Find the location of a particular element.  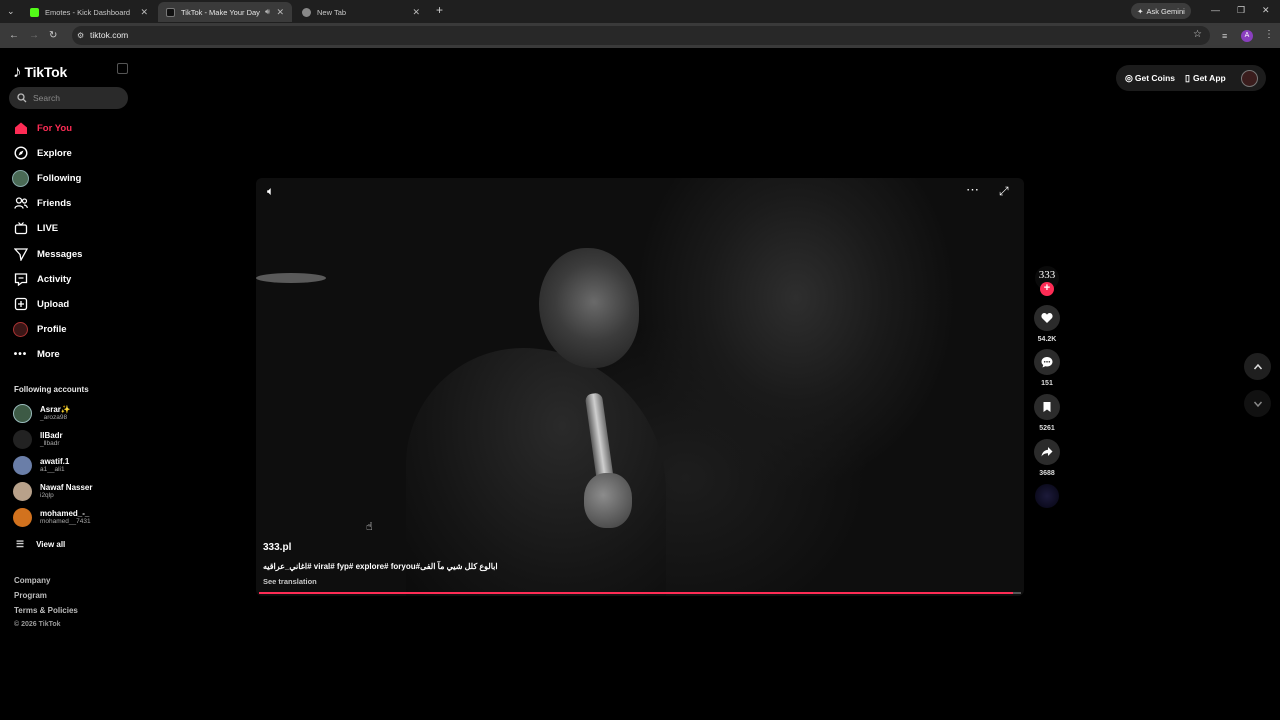

following-account: llBadr _llbadr is located at coordinates (38, 439).